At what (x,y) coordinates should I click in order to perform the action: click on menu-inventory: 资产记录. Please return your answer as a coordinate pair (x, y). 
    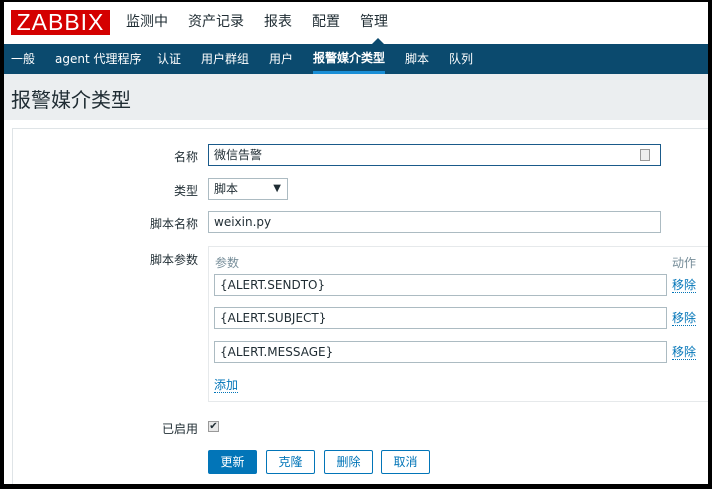
    Looking at the image, I should click on (216, 22).